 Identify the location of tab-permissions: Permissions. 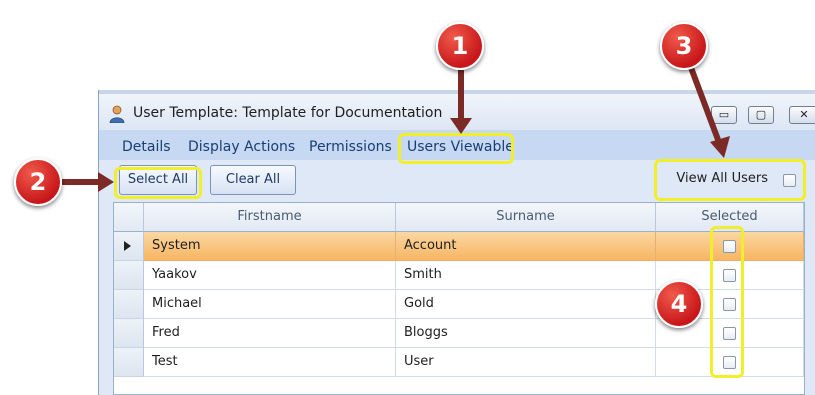
(350, 147).